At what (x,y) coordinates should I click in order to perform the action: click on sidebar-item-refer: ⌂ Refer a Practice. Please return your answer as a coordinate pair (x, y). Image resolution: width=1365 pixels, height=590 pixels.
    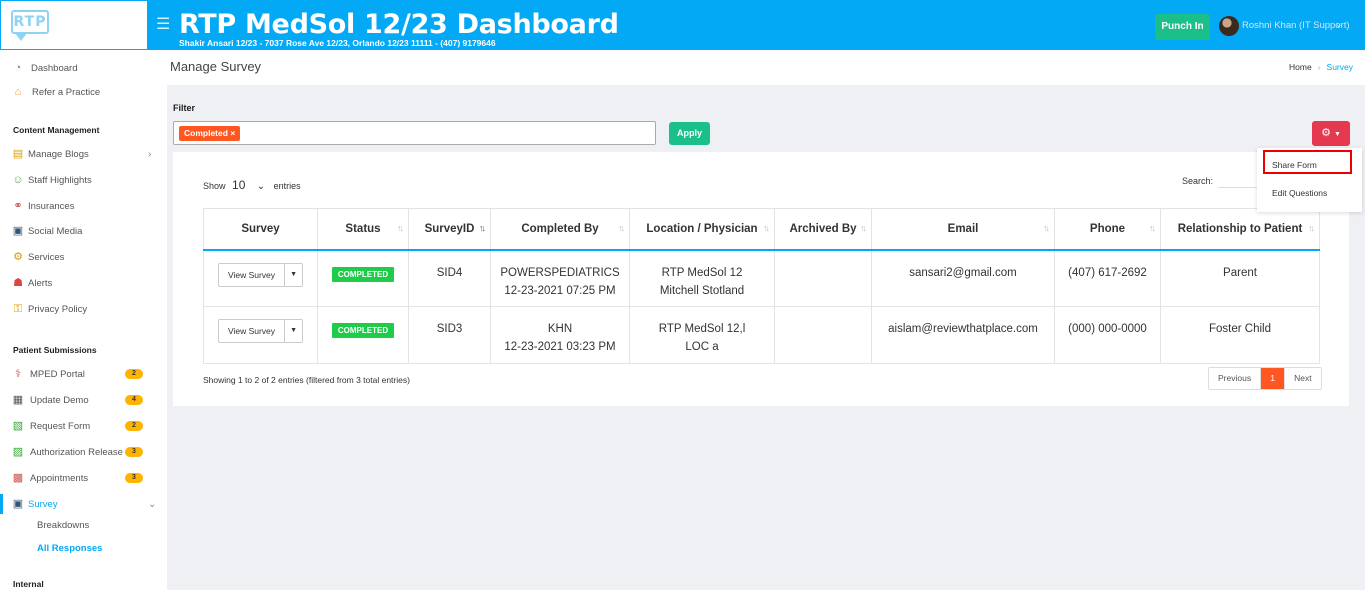
    Looking at the image, I should click on (83, 92).